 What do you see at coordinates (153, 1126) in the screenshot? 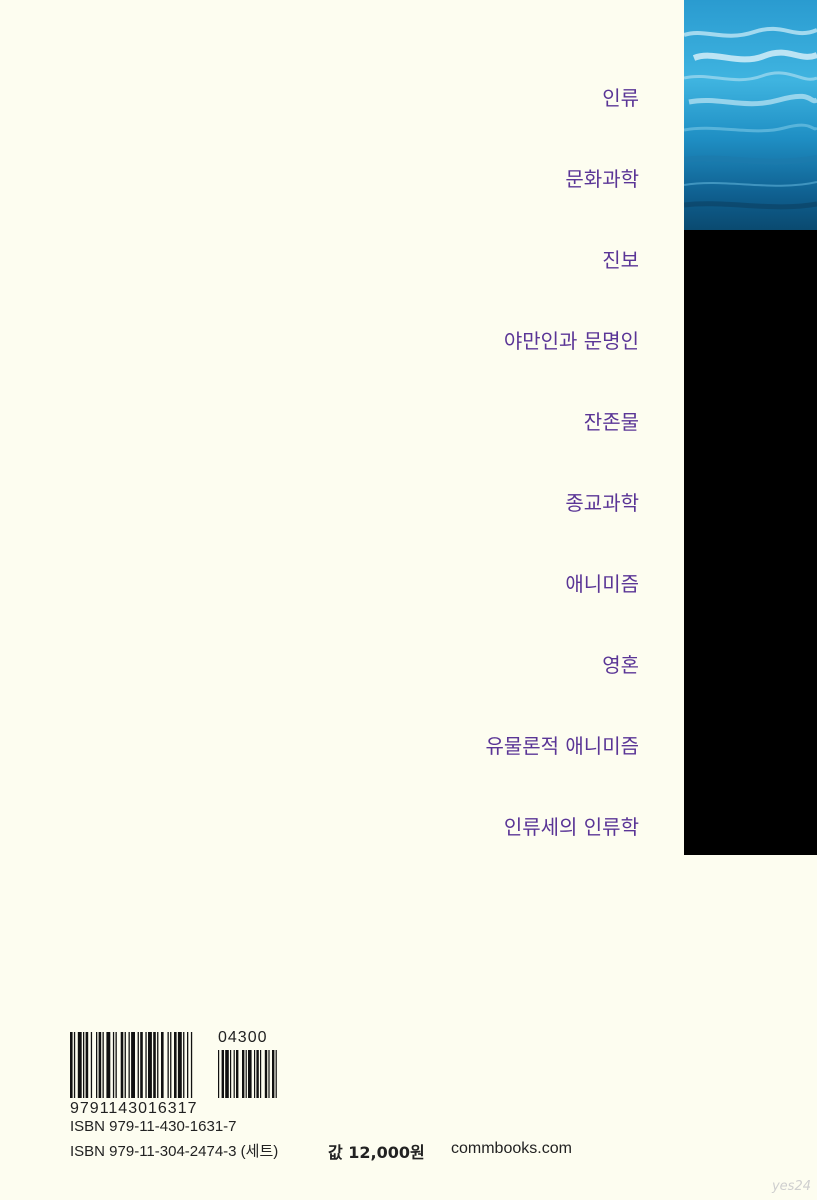
I see `isbn-line-1: ISBN 979-11-430-1631-7` at bounding box center [153, 1126].